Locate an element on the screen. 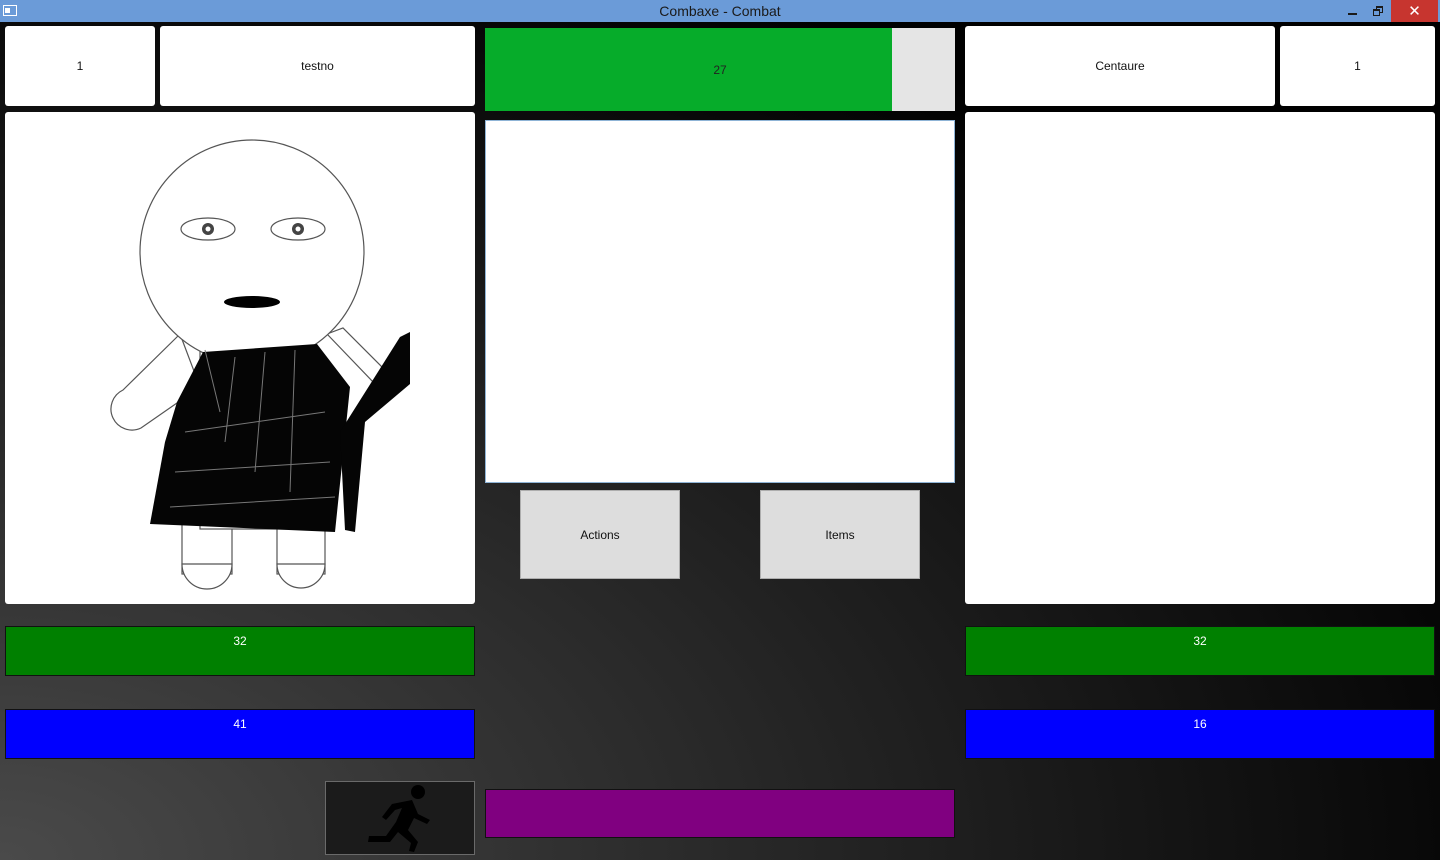  flee-button is located at coordinates (400, 818).